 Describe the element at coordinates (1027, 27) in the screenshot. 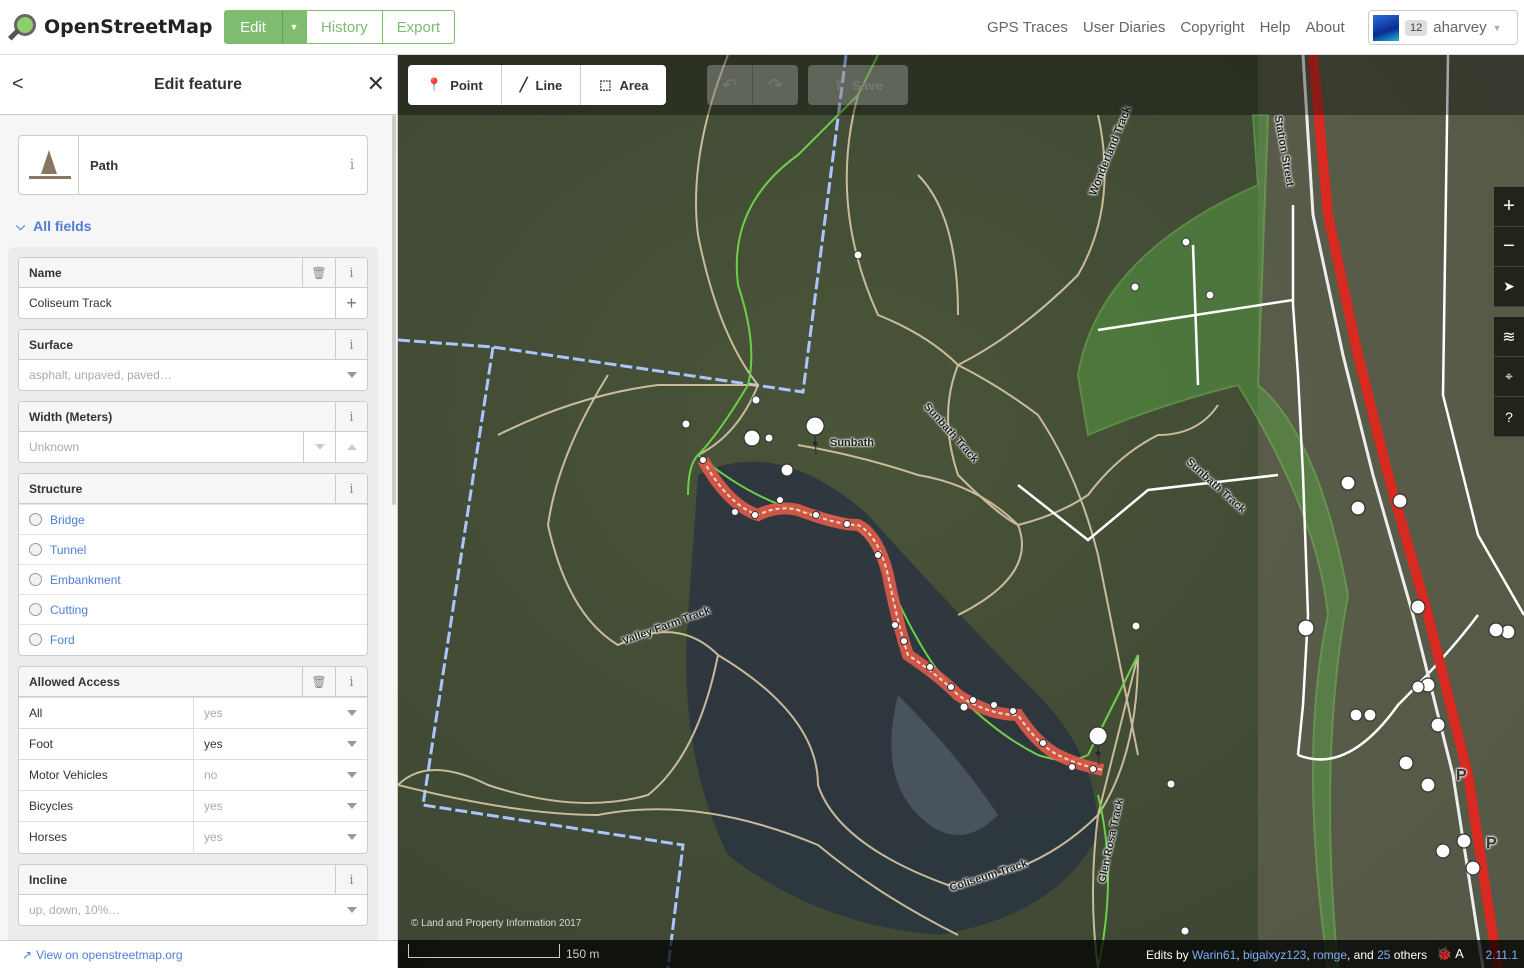

I see `gps-traces-link: GPS Traces` at that location.